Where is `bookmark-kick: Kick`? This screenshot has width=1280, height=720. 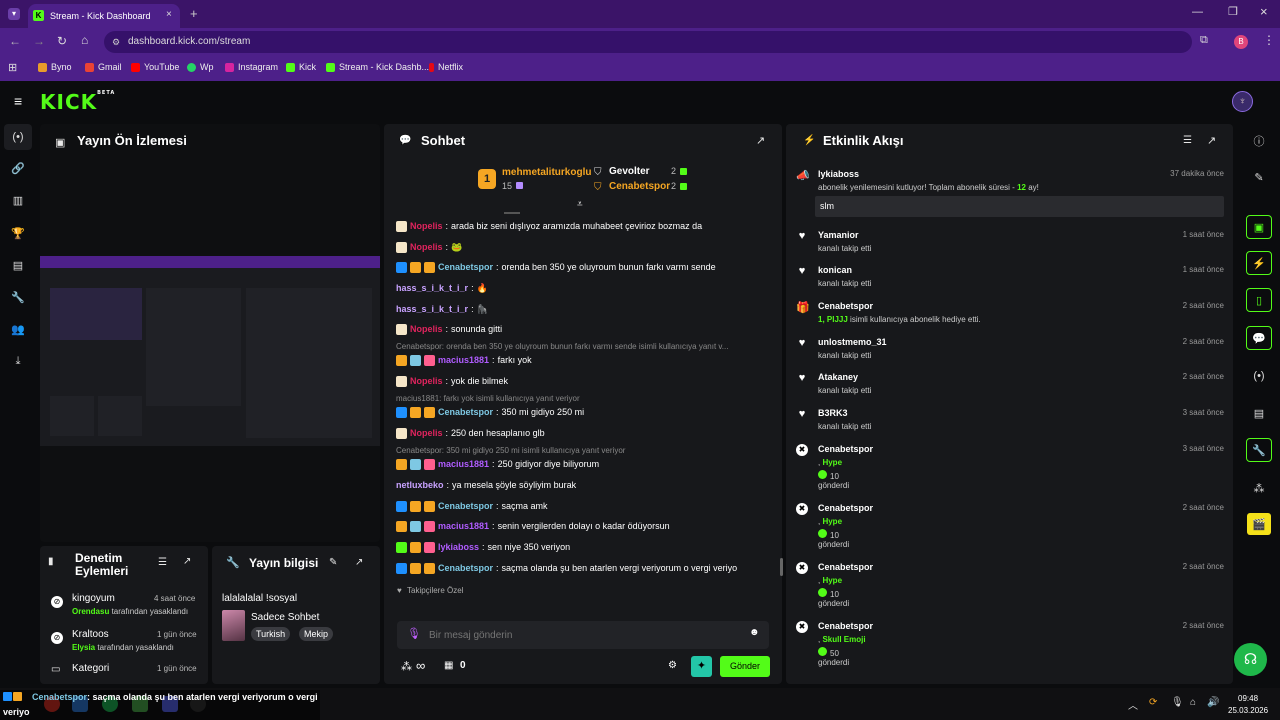
bookmark-kick: Kick is located at coordinates (301, 67).